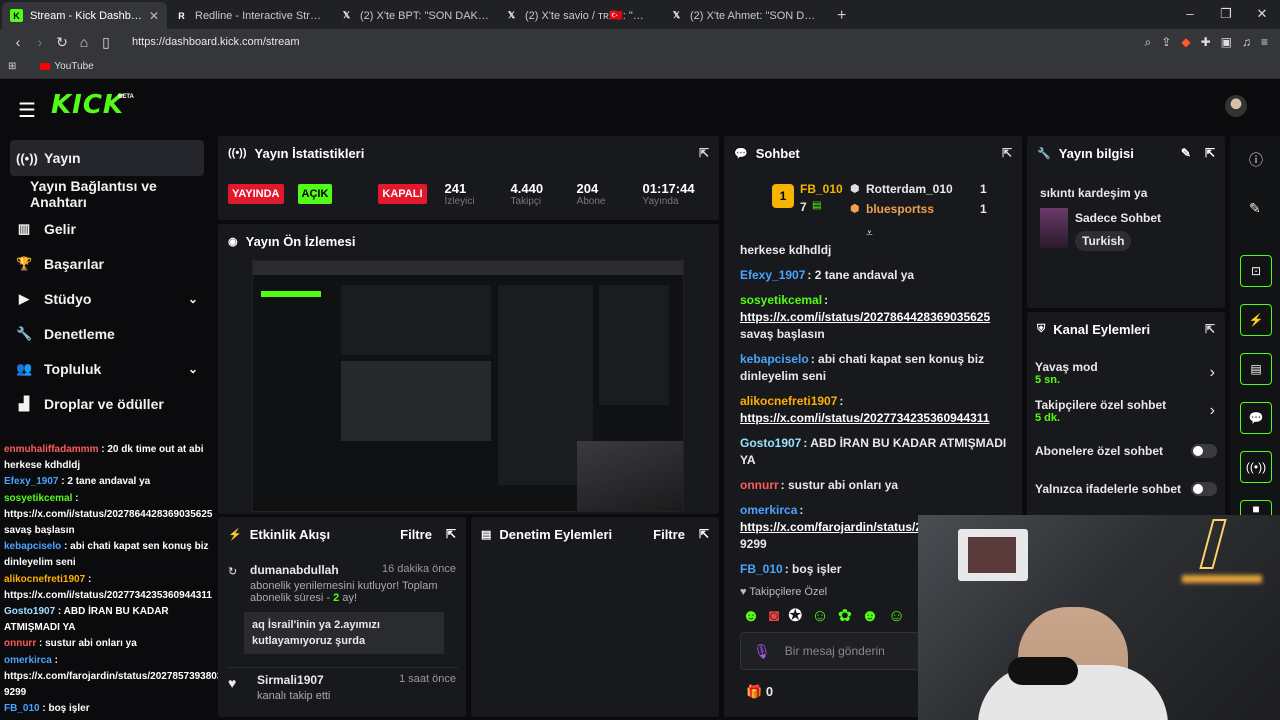 The image size is (1280, 720). What do you see at coordinates (1256, 160) in the screenshot?
I see `info-icon: ⓘ` at bounding box center [1256, 160].